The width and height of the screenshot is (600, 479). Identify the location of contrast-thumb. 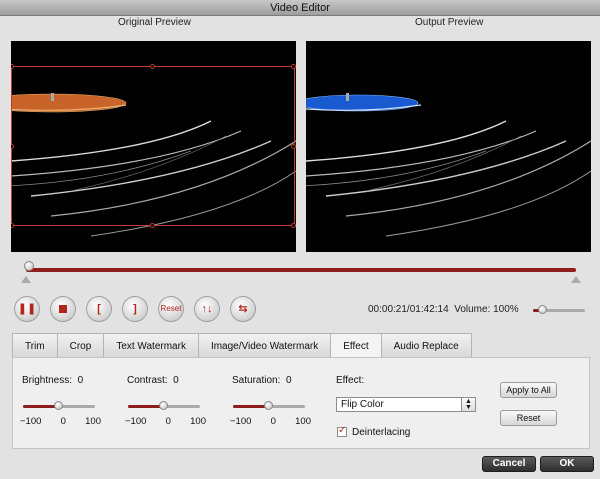
(163, 405).